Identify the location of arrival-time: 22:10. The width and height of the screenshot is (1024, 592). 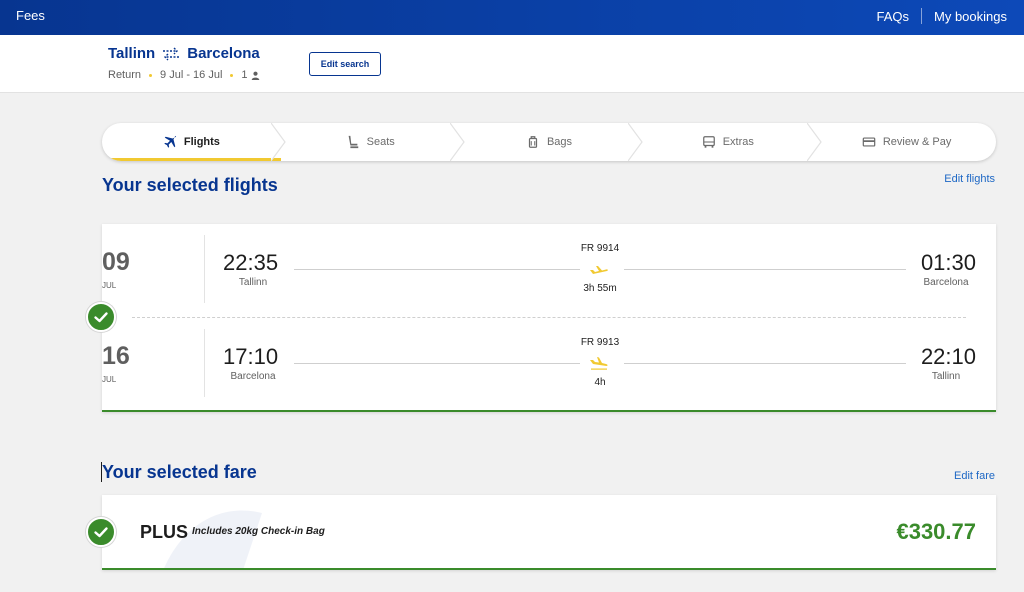
(948, 356).